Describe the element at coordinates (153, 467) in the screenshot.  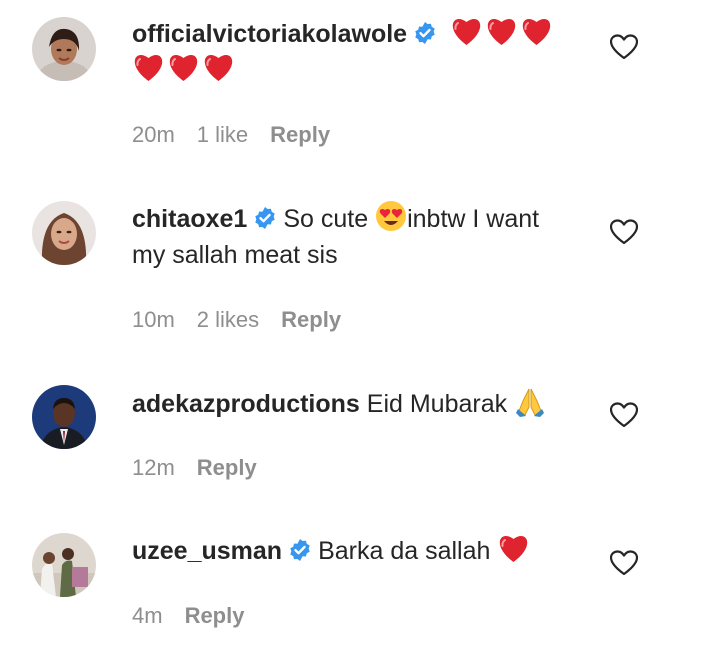
I see `timestamp: 12m` at that location.